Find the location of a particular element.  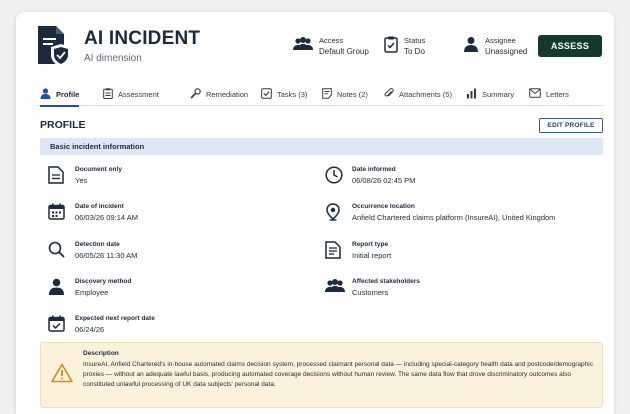

clipboard-icon is located at coordinates (110, 94).